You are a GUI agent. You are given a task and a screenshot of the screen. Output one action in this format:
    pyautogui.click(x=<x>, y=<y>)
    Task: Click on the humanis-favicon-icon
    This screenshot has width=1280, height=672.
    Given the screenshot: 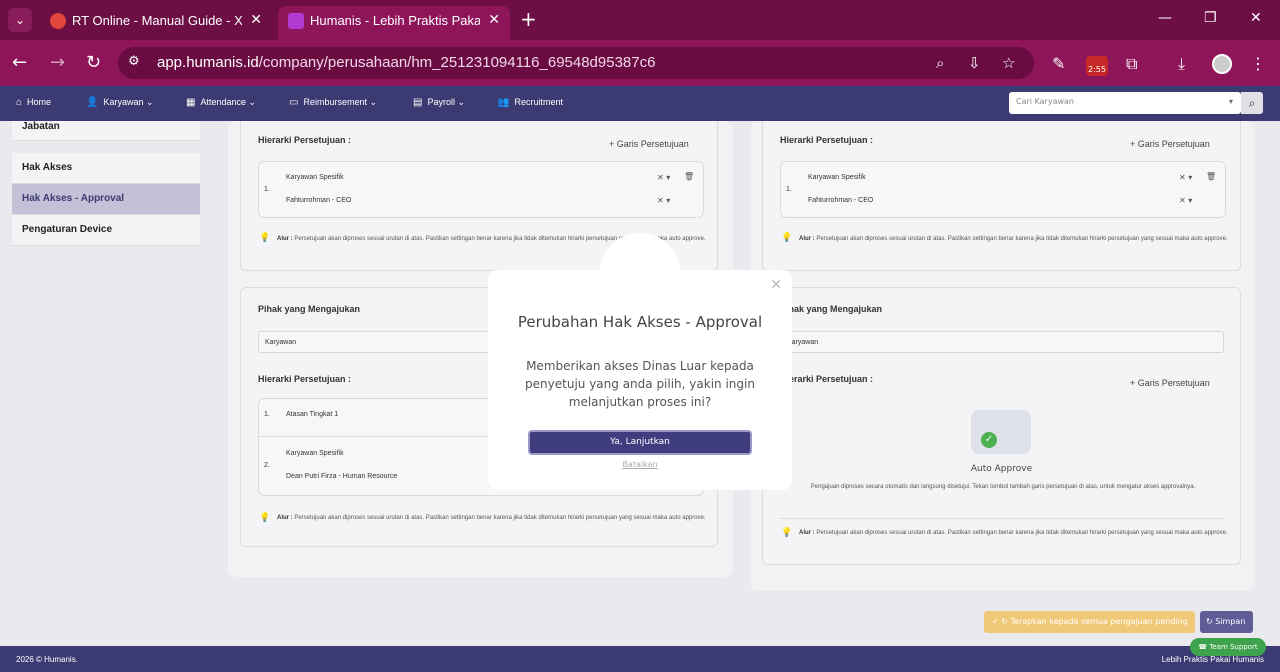 What is the action you would take?
    pyautogui.click(x=296, y=21)
    